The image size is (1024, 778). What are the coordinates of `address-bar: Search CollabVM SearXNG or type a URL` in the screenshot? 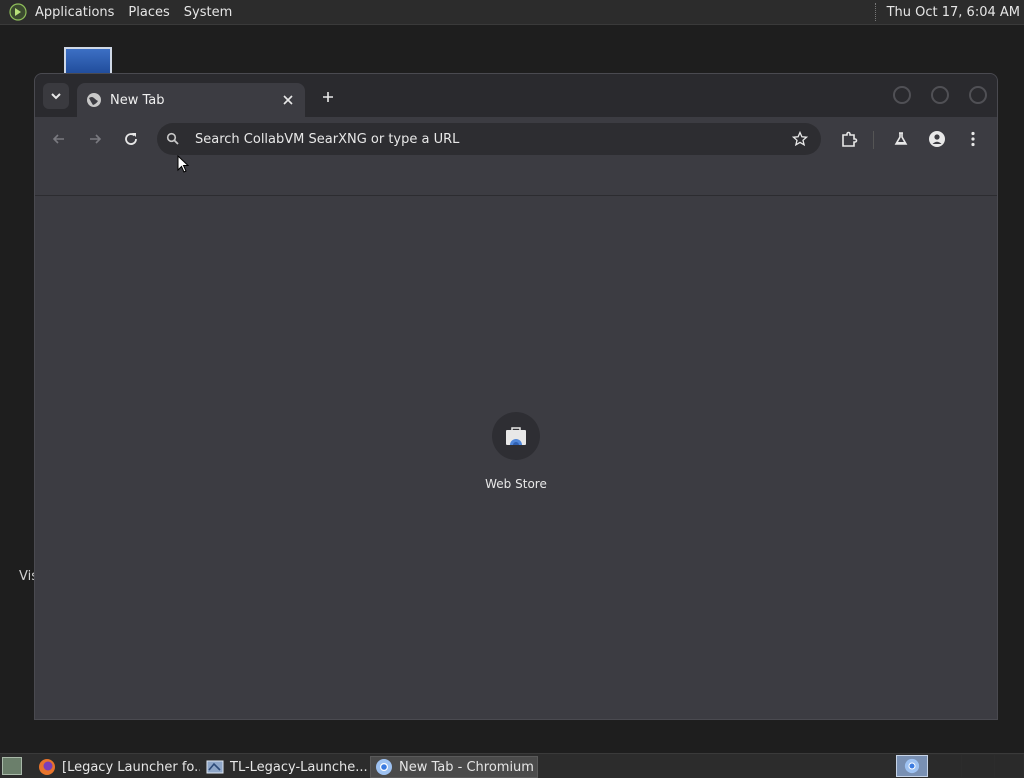 It's located at (489, 139).